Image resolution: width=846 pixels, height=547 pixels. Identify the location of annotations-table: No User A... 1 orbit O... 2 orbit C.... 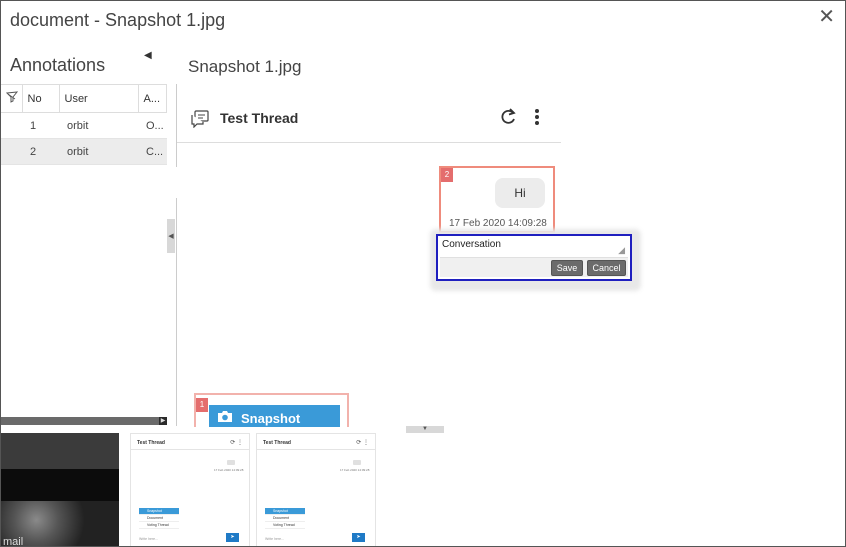
(84, 124).